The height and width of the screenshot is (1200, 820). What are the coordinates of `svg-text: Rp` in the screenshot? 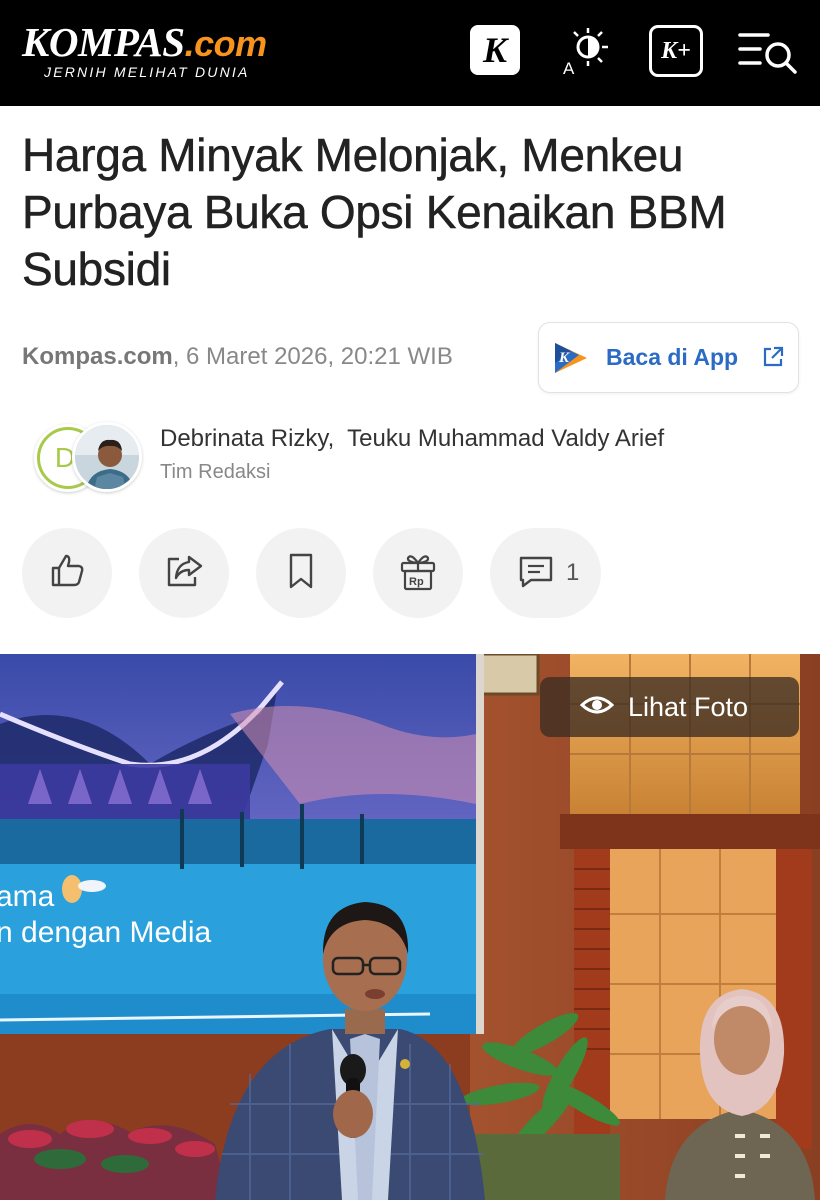 It's located at (416, 582).